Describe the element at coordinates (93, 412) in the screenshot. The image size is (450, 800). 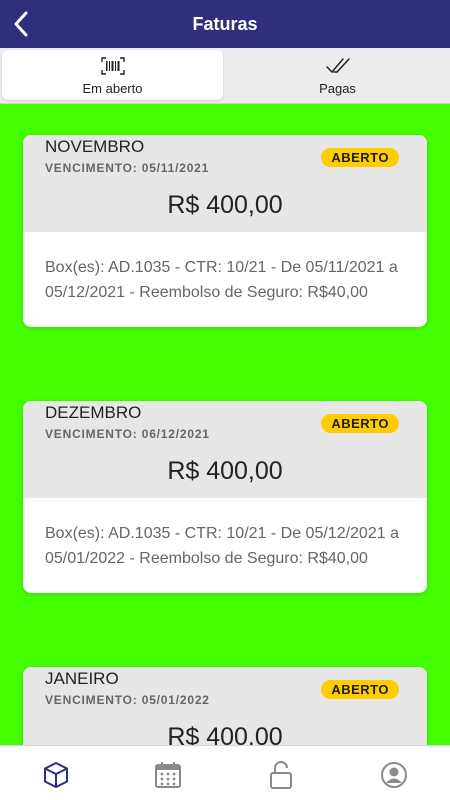
I see `invoice-month: DEZEMBRO` at that location.